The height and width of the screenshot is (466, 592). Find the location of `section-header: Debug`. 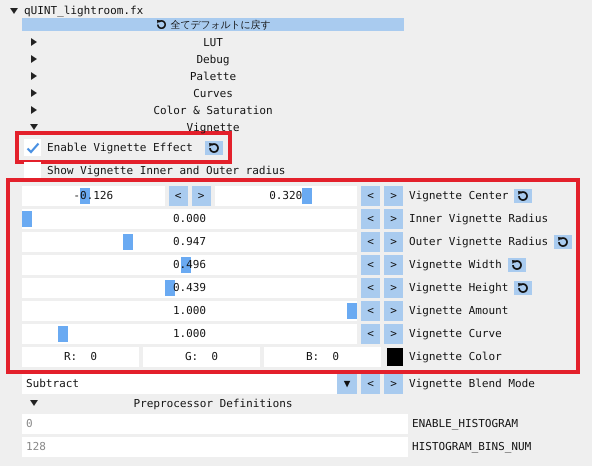

section-header: Debug is located at coordinates (213, 59).